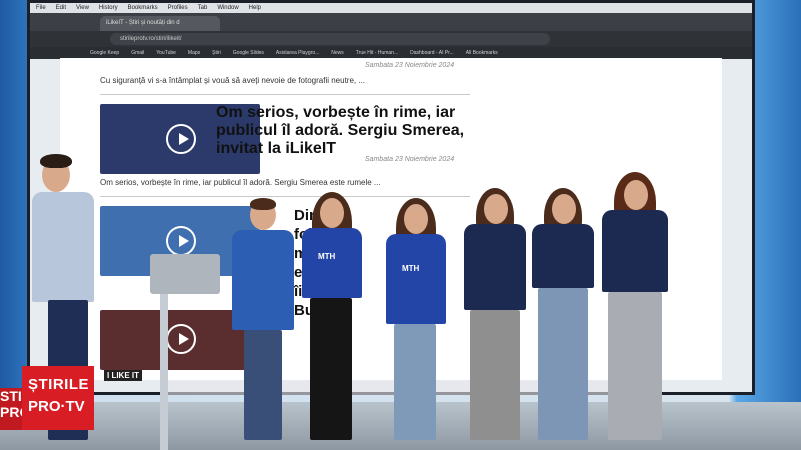  I want to click on bookmark: News, so click(337, 53).